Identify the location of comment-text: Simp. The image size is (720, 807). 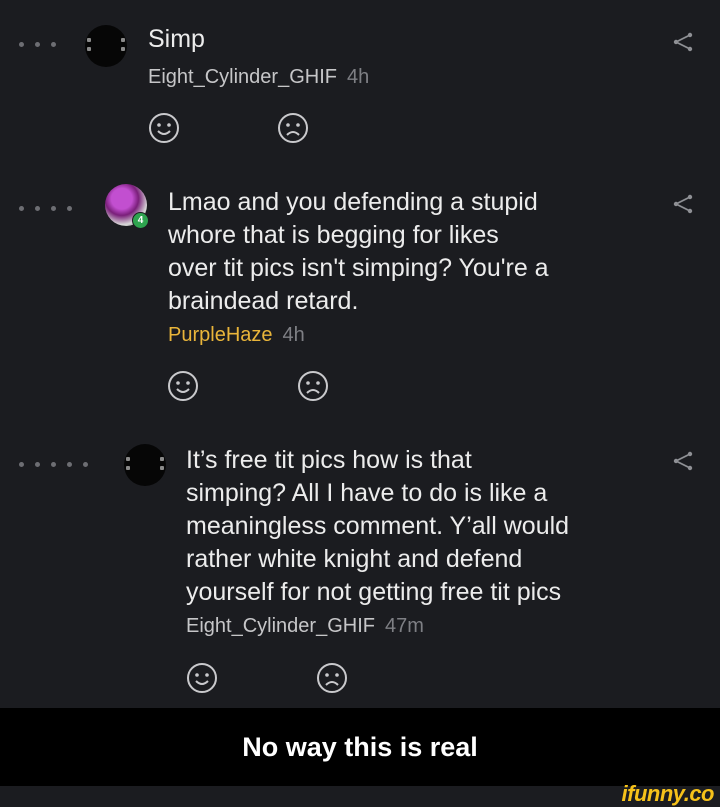
(176, 39).